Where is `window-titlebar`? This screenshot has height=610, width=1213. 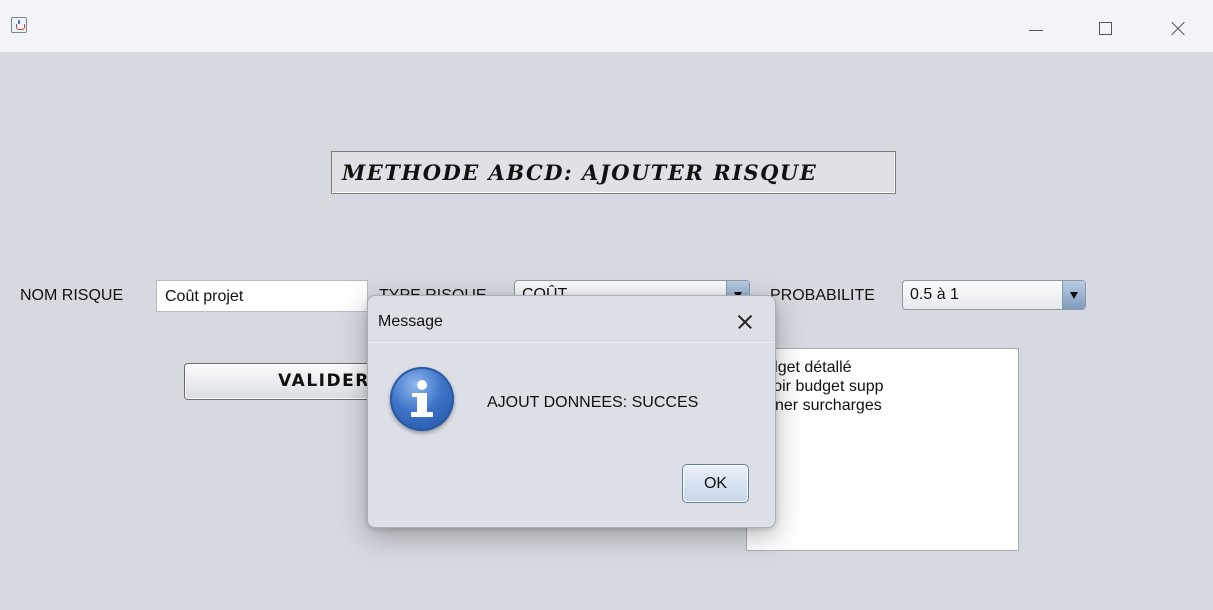
window-titlebar is located at coordinates (606, 26).